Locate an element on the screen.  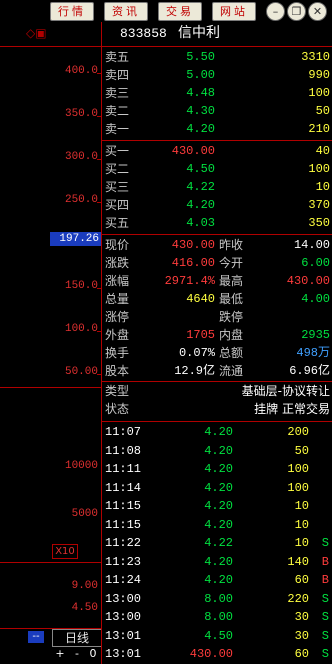
stat-value: 0.07% is located at coordinates (196, 353).